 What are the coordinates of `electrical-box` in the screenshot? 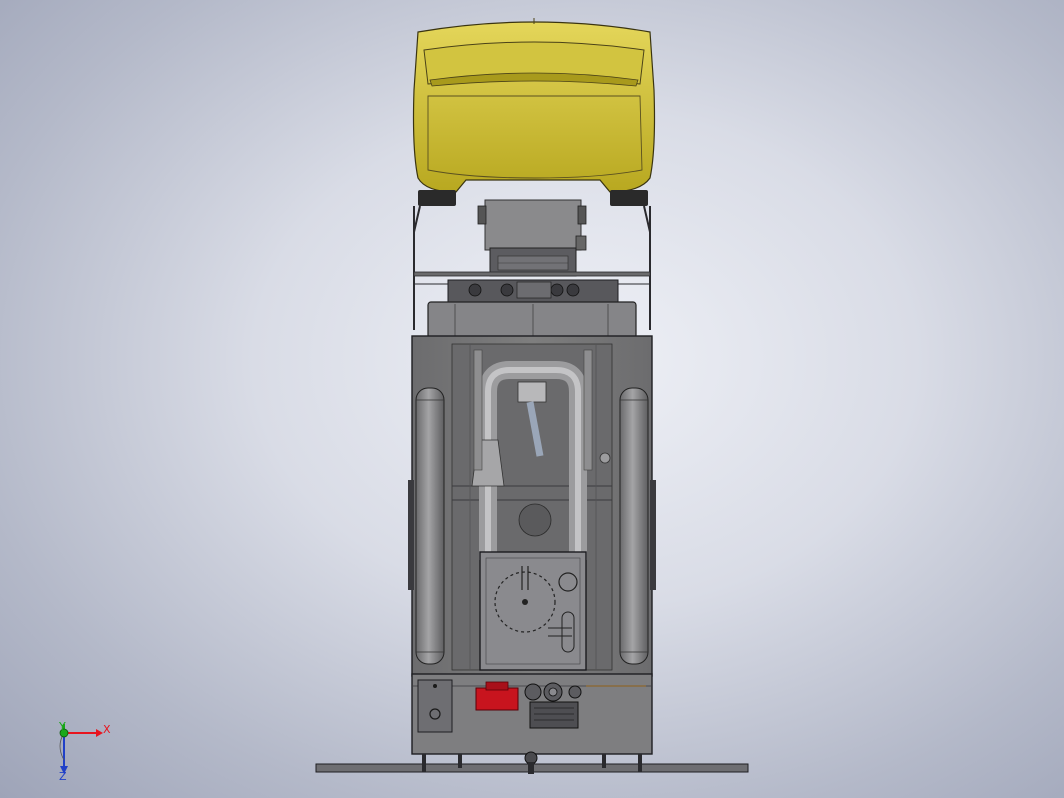 It's located at (435, 706).